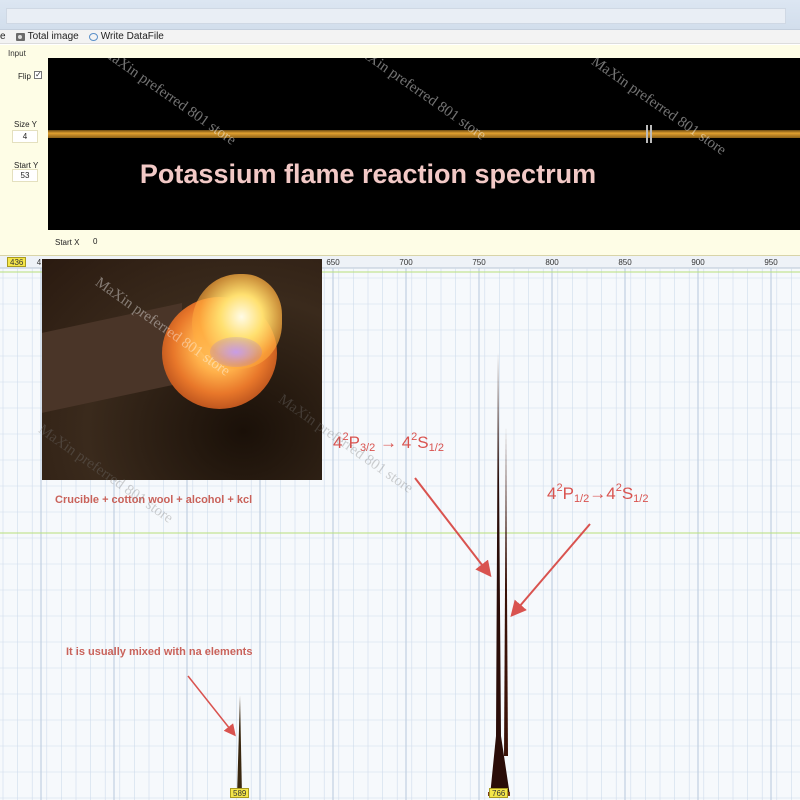  Describe the element at coordinates (658, 108) in the screenshot. I see `watermark: MaXin preferred 801 store` at that location.